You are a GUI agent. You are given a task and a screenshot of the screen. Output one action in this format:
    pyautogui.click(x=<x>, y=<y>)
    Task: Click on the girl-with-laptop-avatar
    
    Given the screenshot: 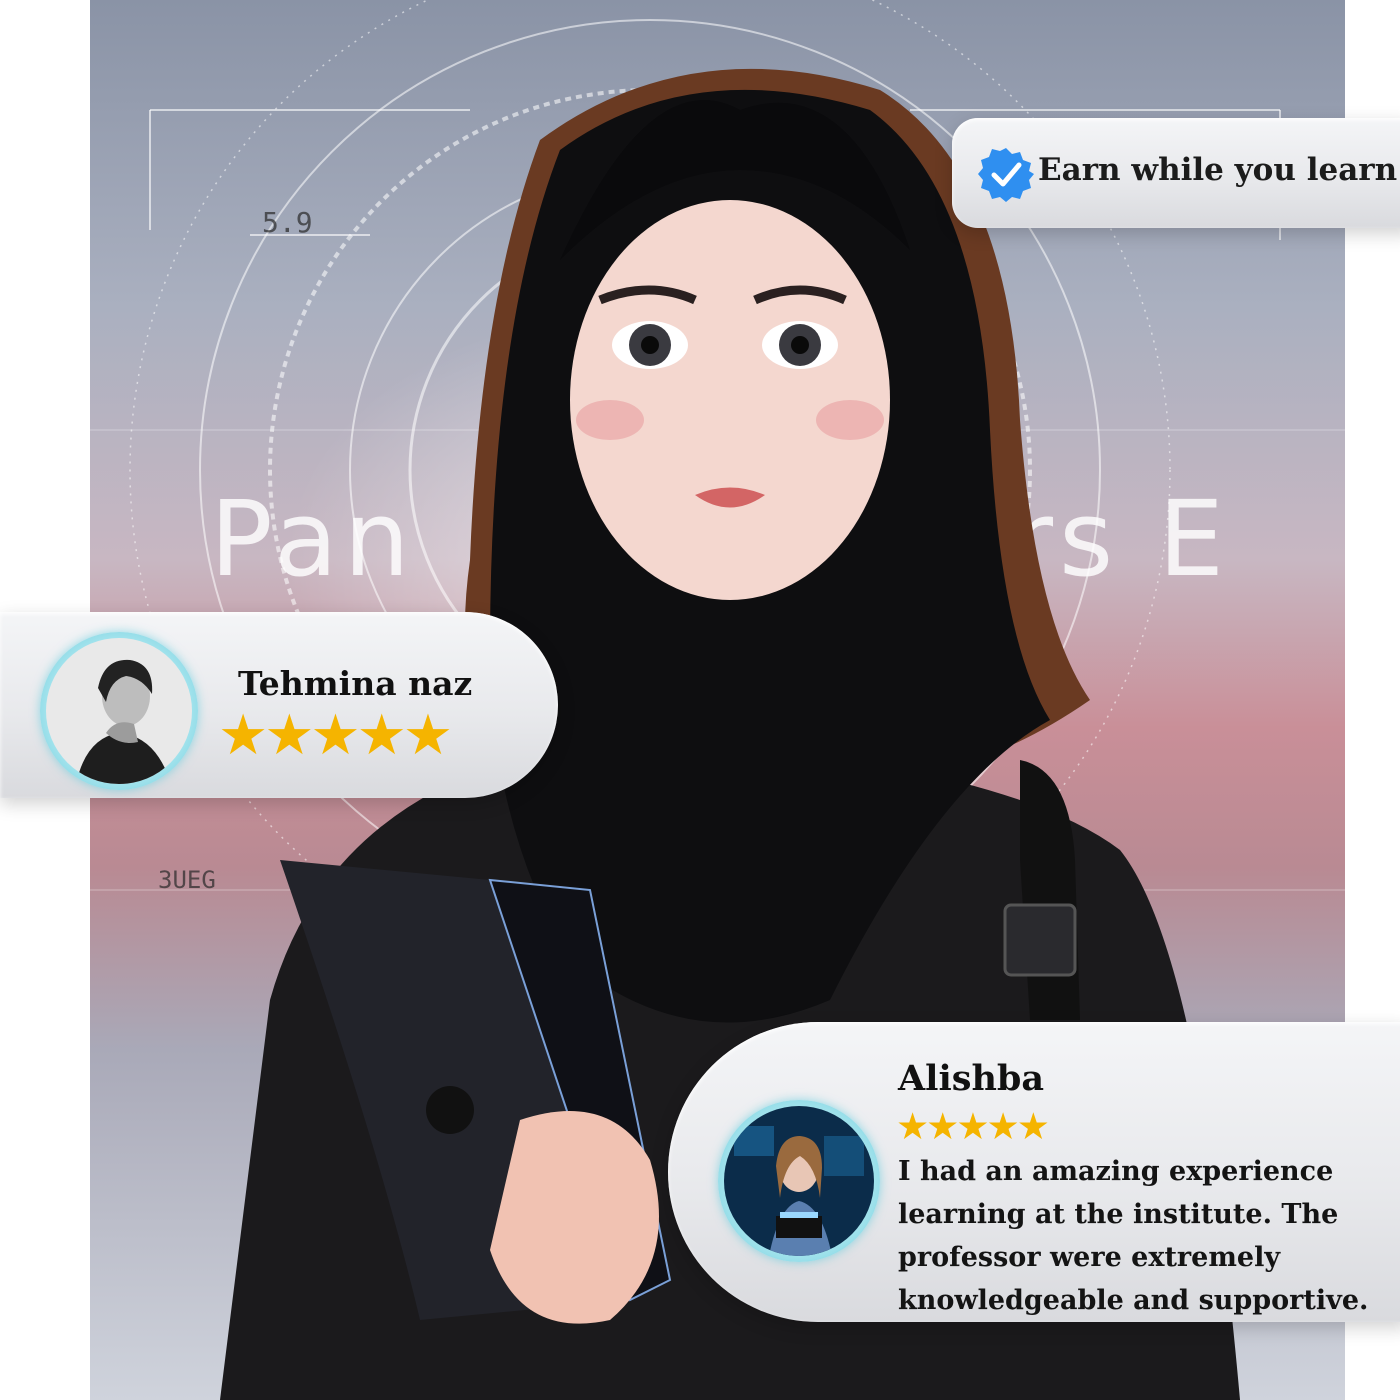 What is the action you would take?
    pyautogui.click(x=799, y=1181)
    